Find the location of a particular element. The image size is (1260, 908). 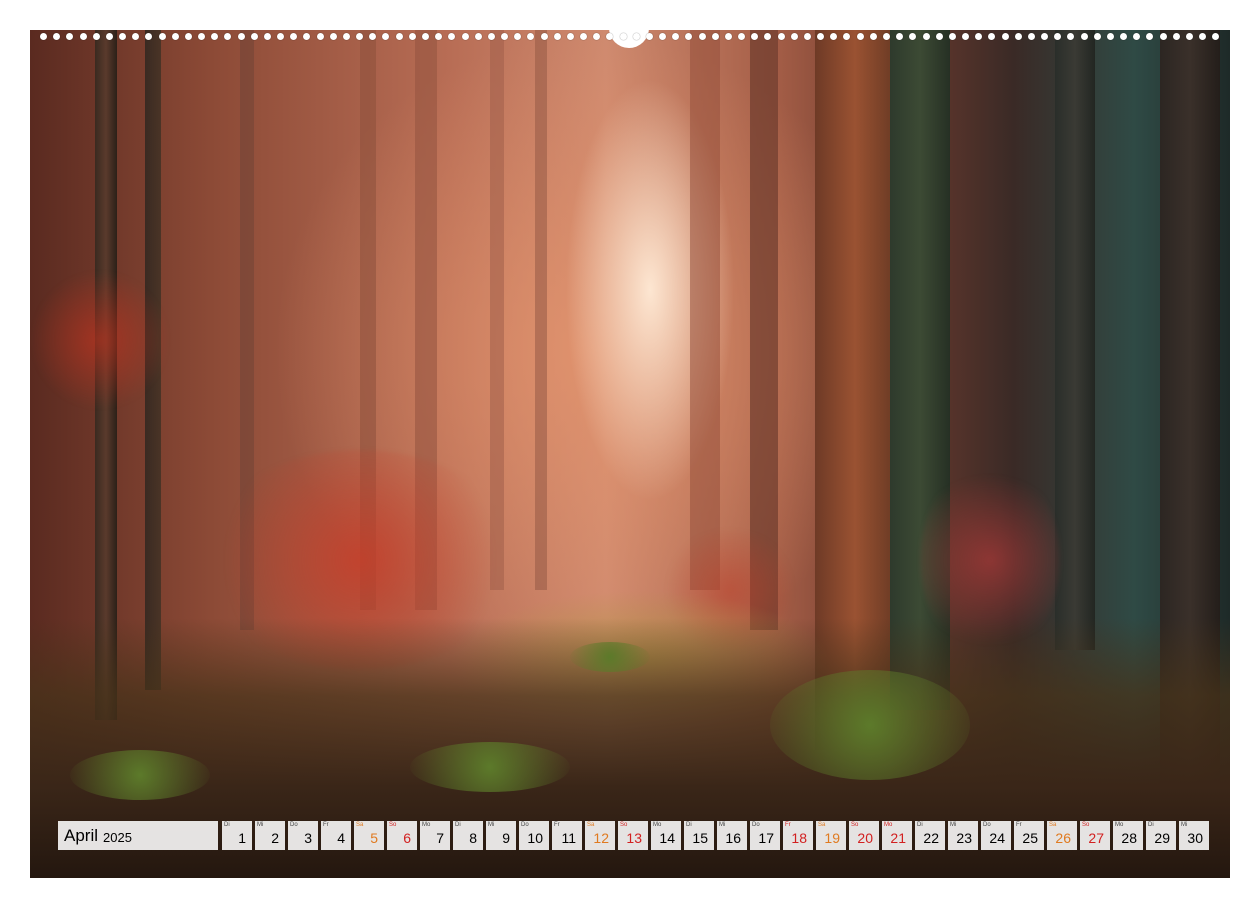

day-cell: Sa 5 is located at coordinates (369, 835).